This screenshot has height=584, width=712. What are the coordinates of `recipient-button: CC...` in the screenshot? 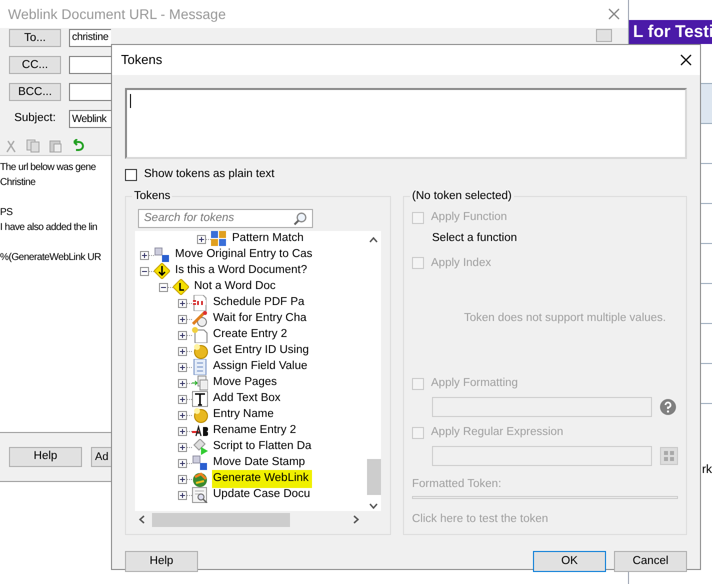 It's located at (35, 65).